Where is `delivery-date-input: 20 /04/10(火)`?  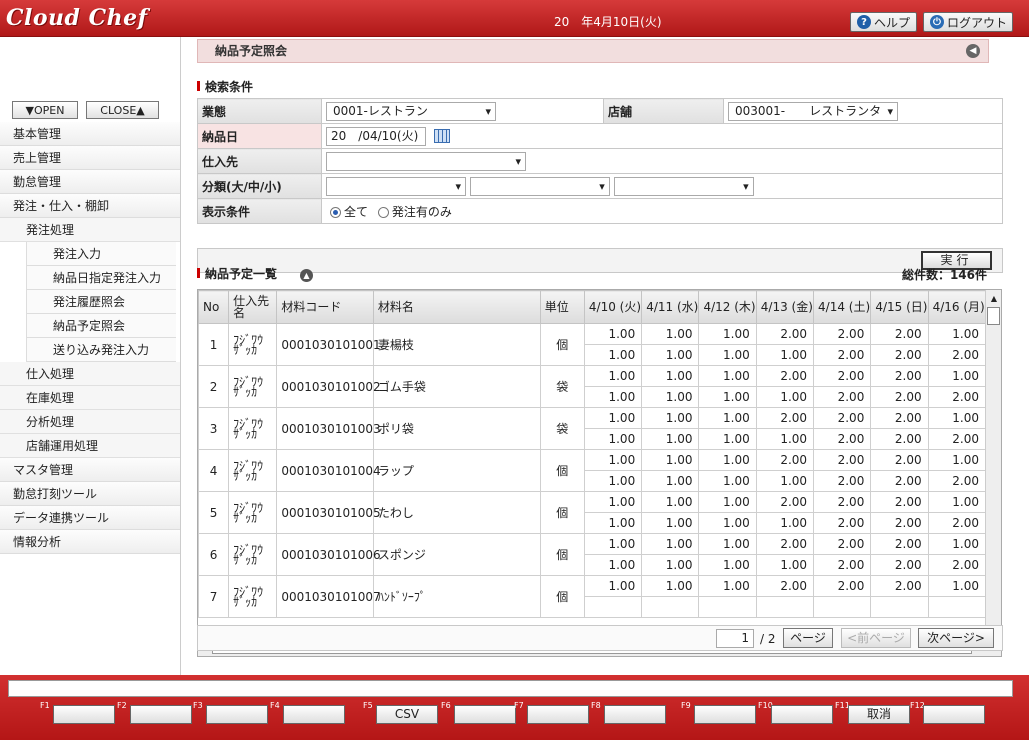 delivery-date-input: 20 /04/10(火) is located at coordinates (376, 136).